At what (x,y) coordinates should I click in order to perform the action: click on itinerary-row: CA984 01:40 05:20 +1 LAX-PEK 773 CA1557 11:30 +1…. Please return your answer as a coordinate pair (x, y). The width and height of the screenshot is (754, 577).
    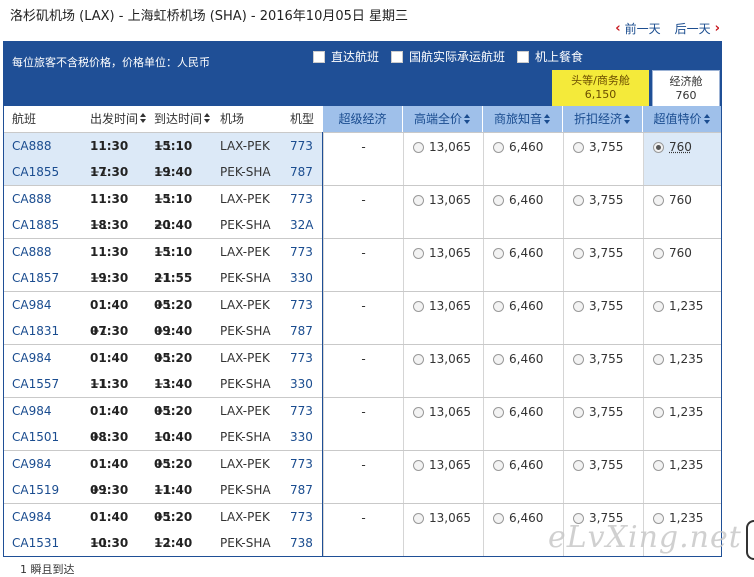
    Looking at the image, I should click on (362, 370).